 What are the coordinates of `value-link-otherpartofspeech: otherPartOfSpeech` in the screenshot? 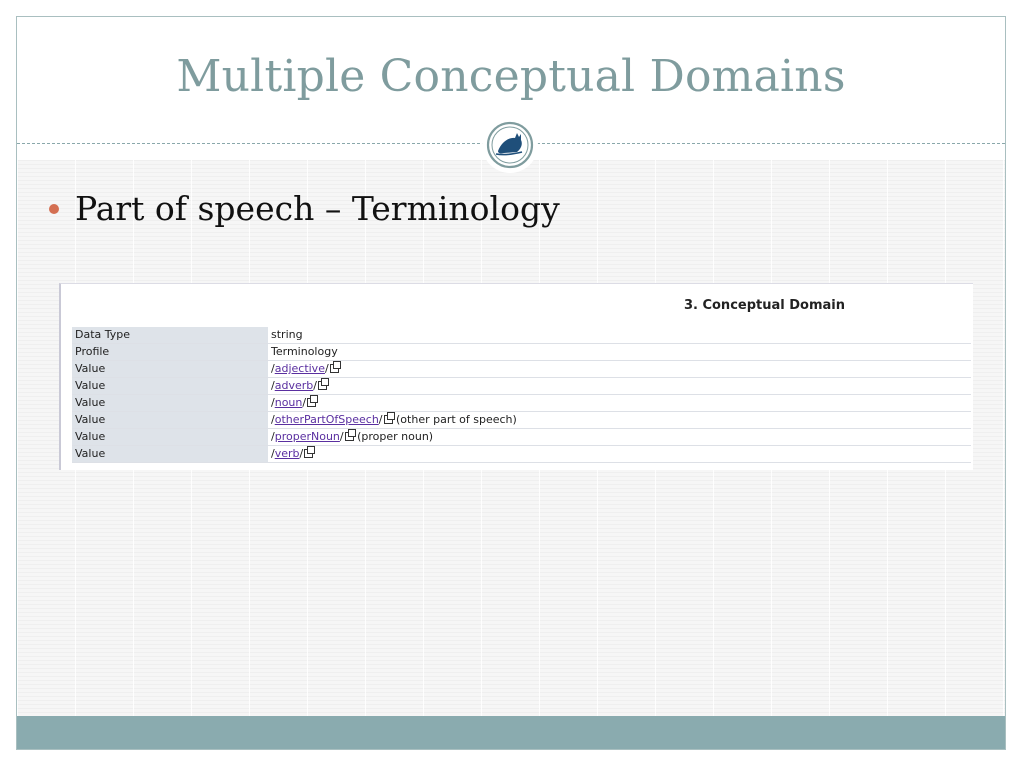 It's located at (327, 419).